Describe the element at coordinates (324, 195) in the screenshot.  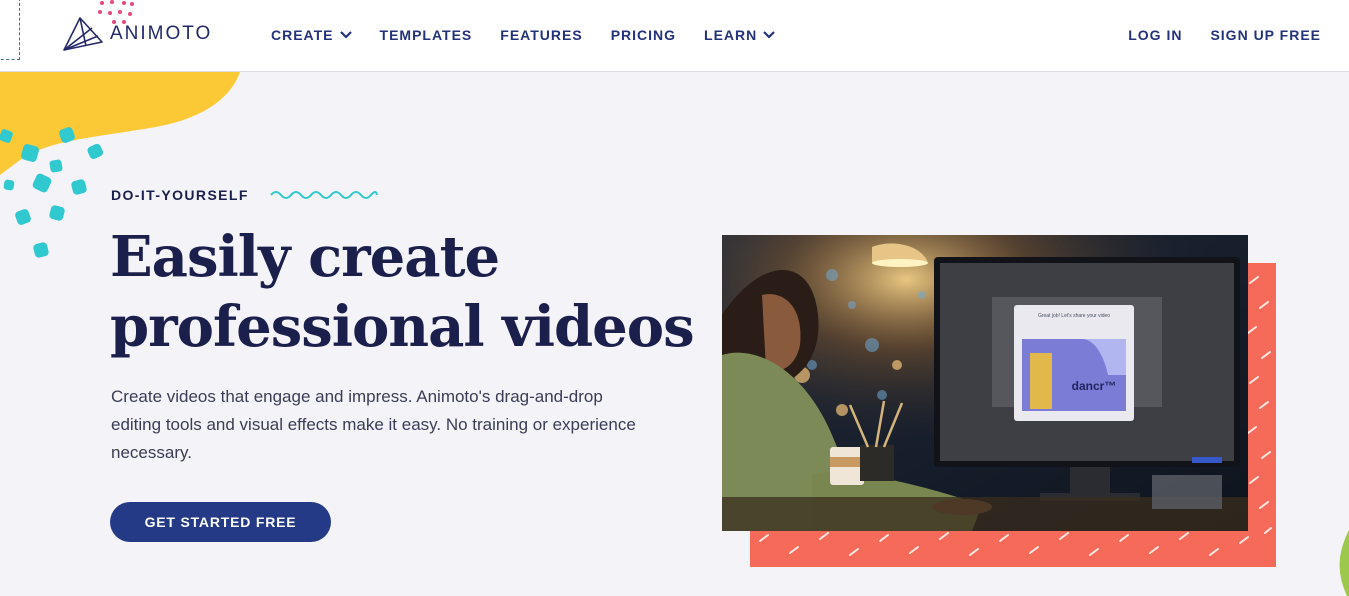
I see `wavy-line-icon` at that location.